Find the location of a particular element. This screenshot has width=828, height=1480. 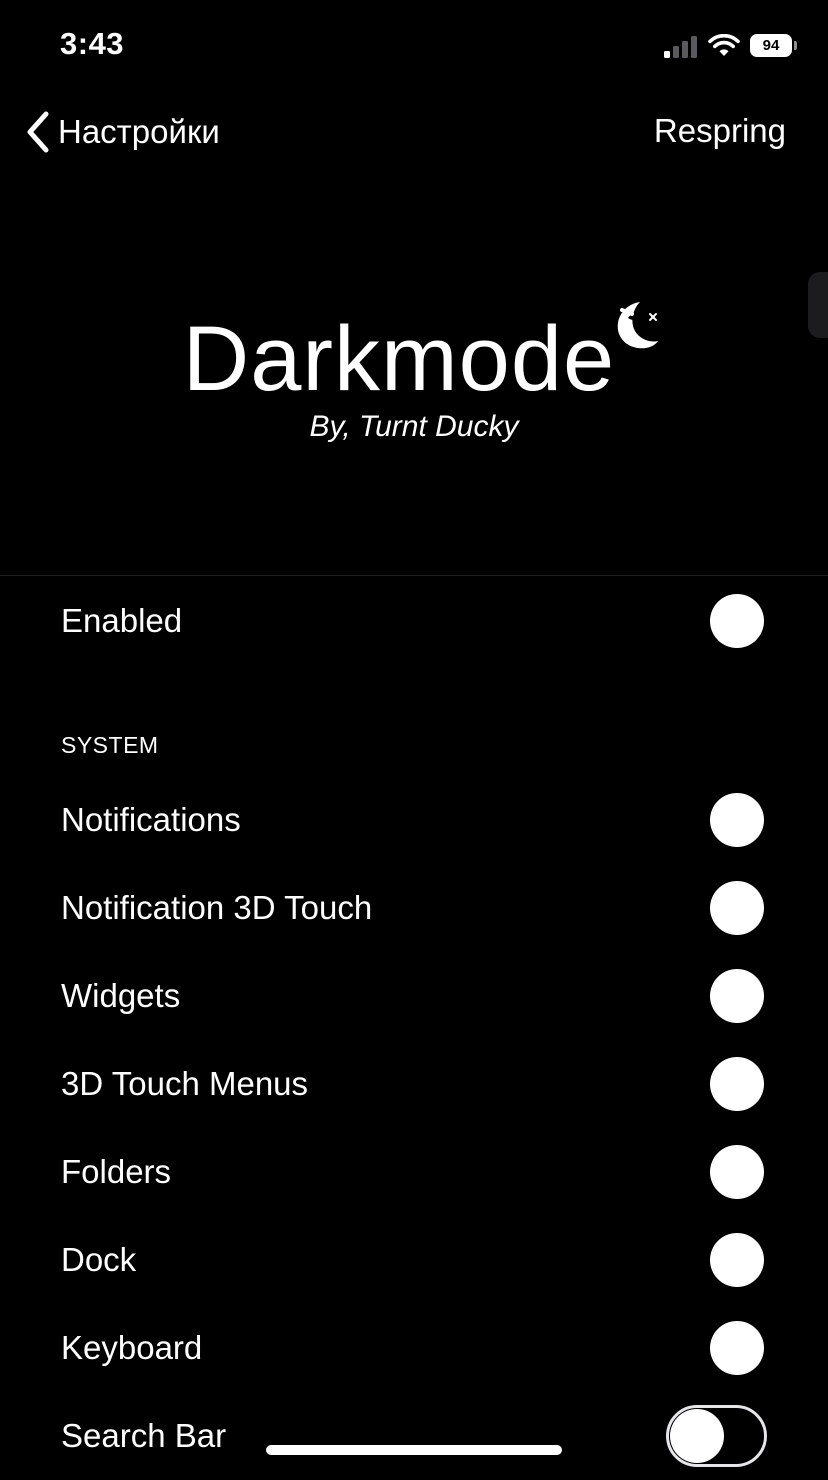

enabled-label: Enabled is located at coordinates (122, 620).